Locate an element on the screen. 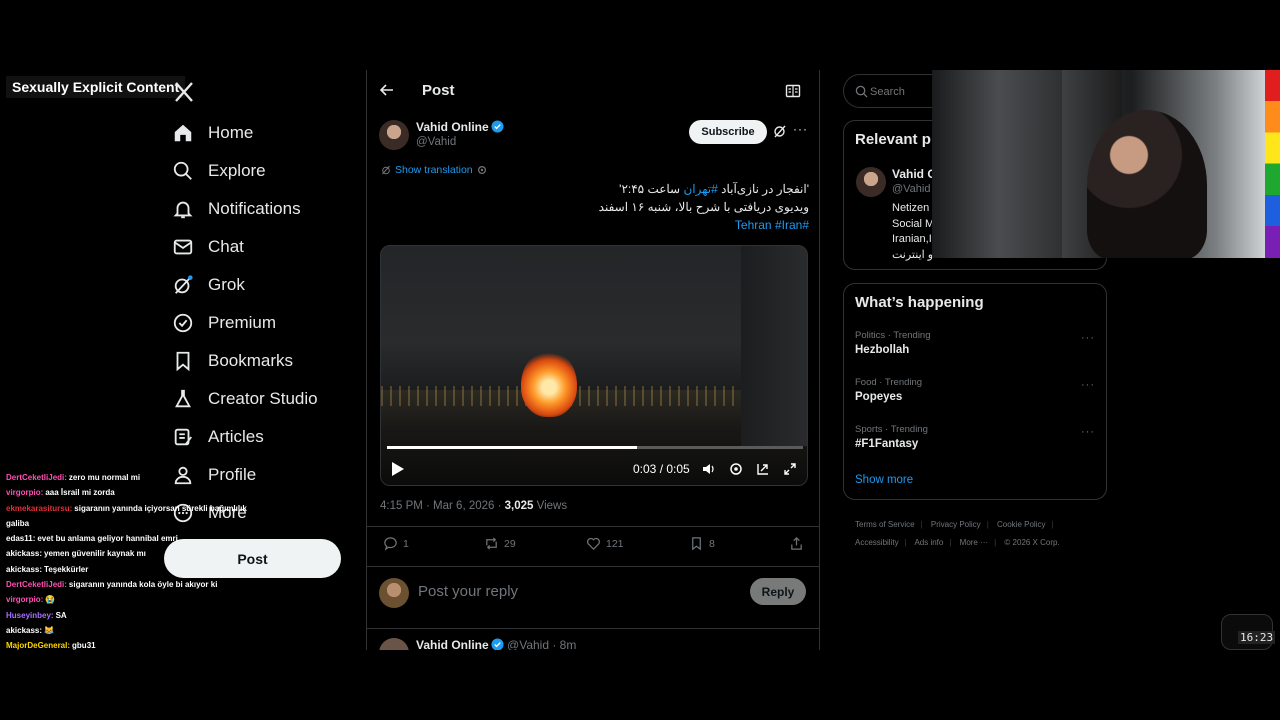 This screenshot has width=1280, height=720. views-label: Views is located at coordinates (550, 506).